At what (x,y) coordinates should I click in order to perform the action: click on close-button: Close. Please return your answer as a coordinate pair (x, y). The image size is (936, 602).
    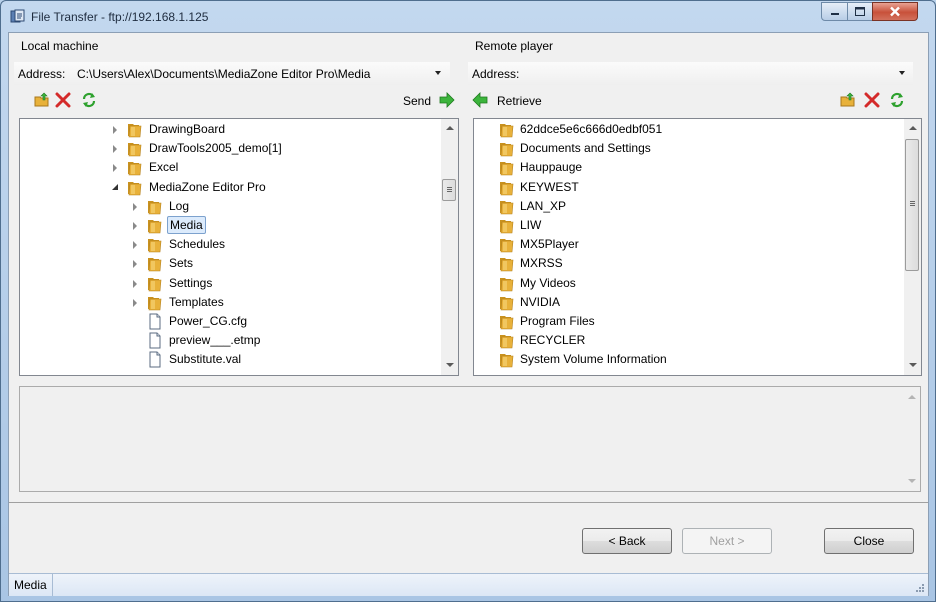
    Looking at the image, I should click on (869, 541).